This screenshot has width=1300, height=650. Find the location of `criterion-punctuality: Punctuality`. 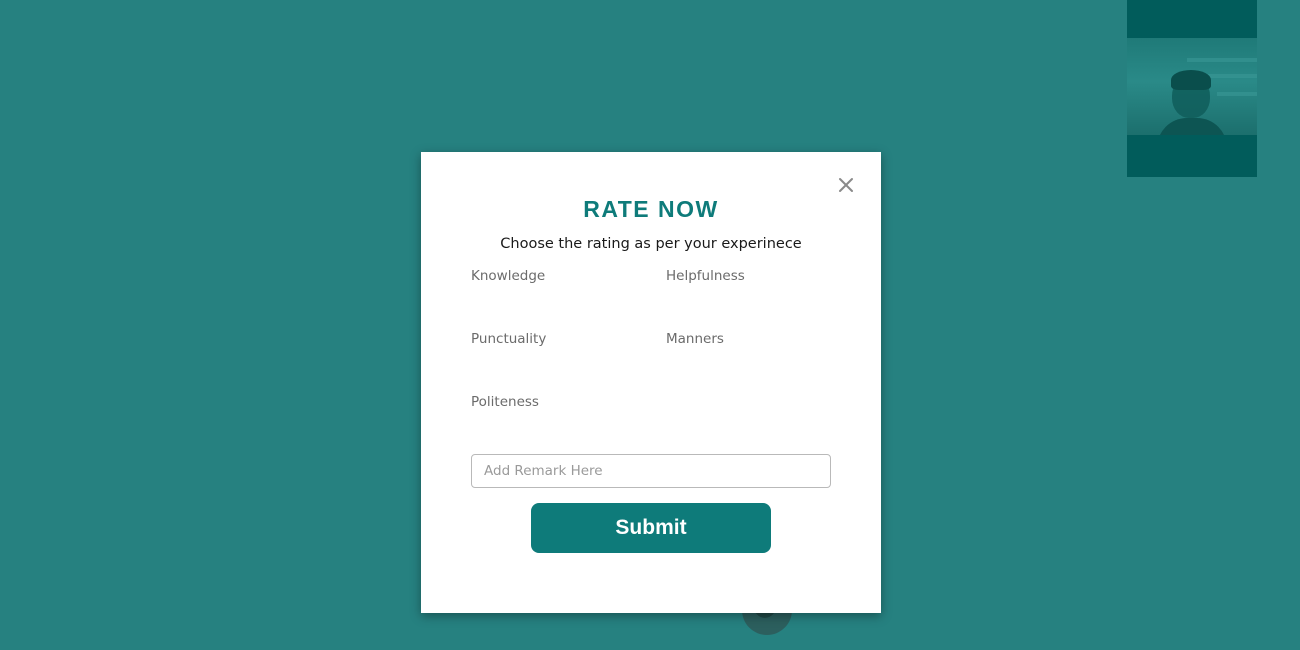

criterion-punctuality: Punctuality is located at coordinates (566, 358).